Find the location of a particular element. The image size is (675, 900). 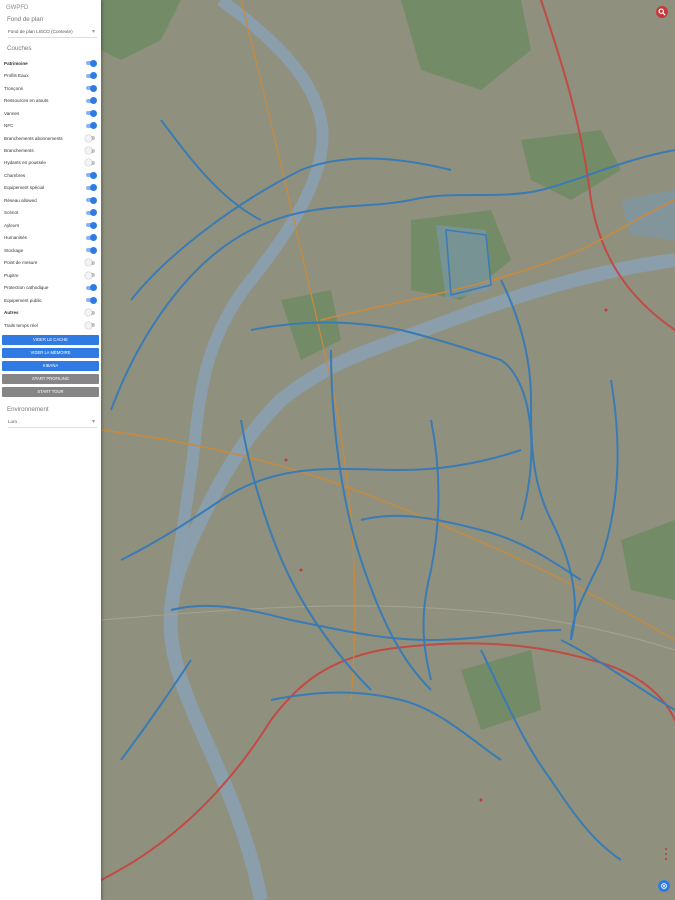

layer-label: Patrimoine is located at coordinates (16, 63).